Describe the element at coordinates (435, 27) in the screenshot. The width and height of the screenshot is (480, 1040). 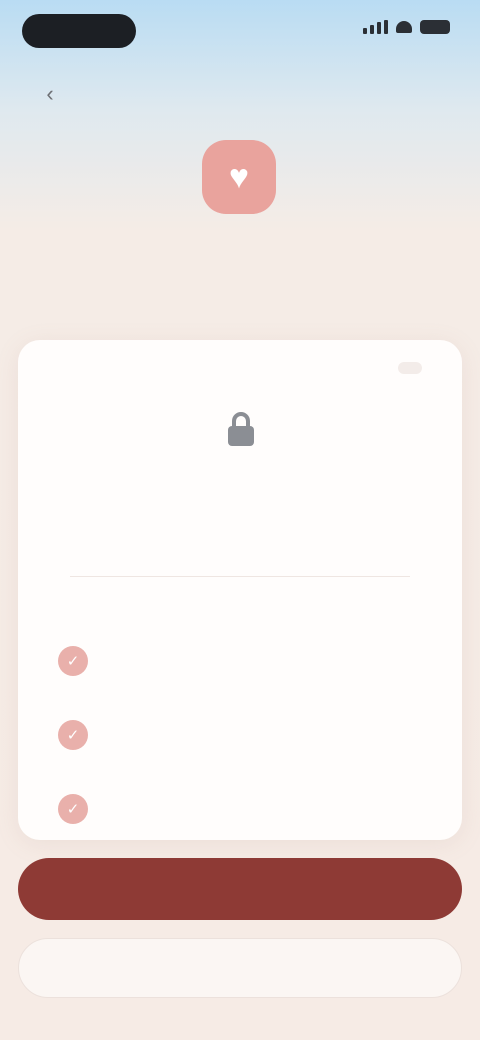
I see `battery-icon` at that location.